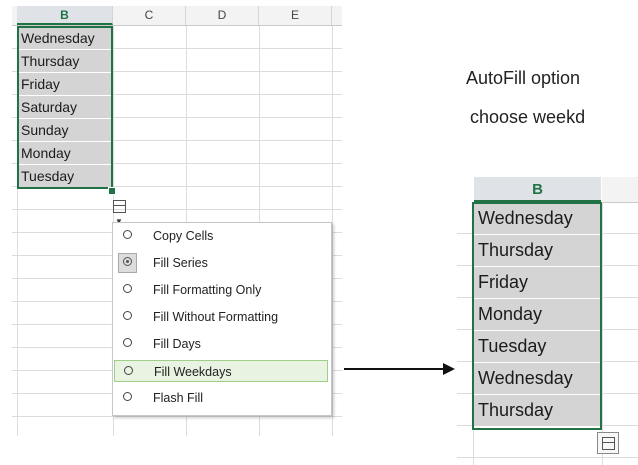 The width and height of the screenshot is (638, 465). I want to click on menu-item-fill-without-formatting: Fill Without Formatting, so click(221, 317).